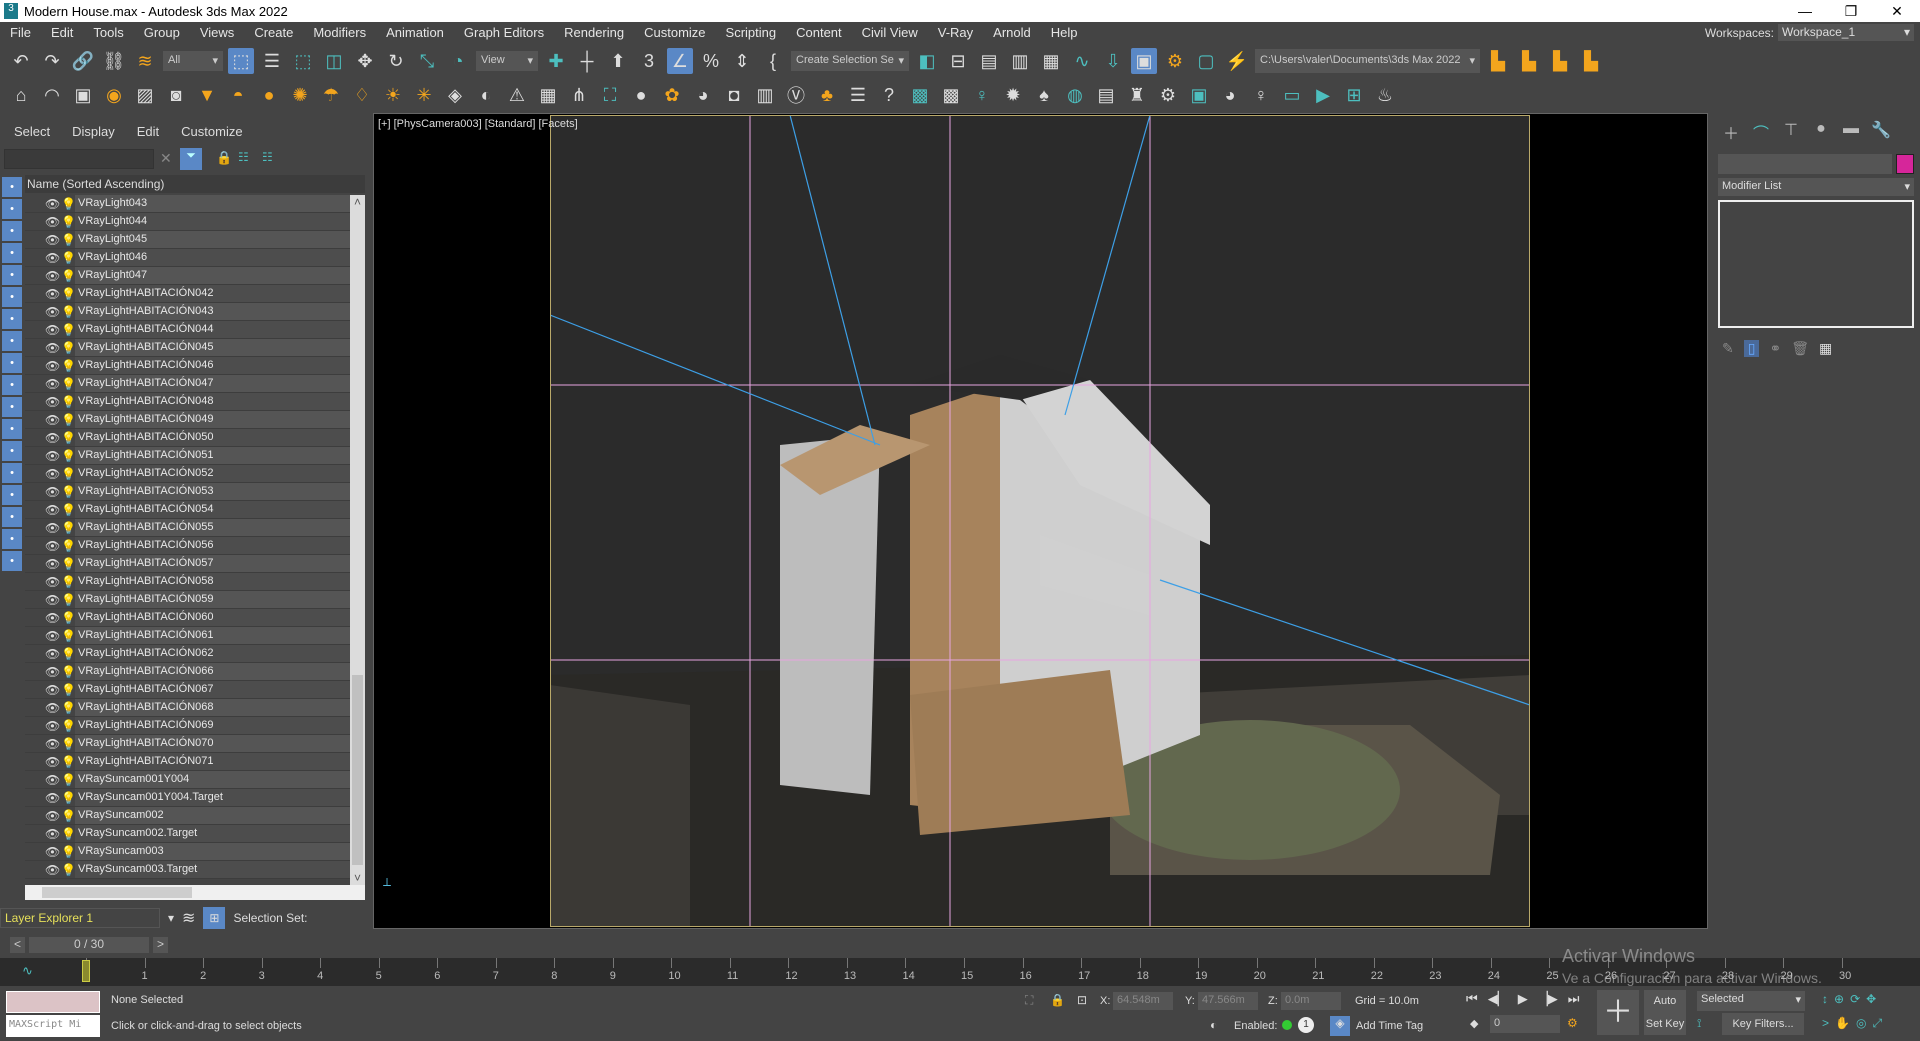 This screenshot has height=1041, width=1920. I want to click on make-unique-icon: ⚭, so click(1775, 348).